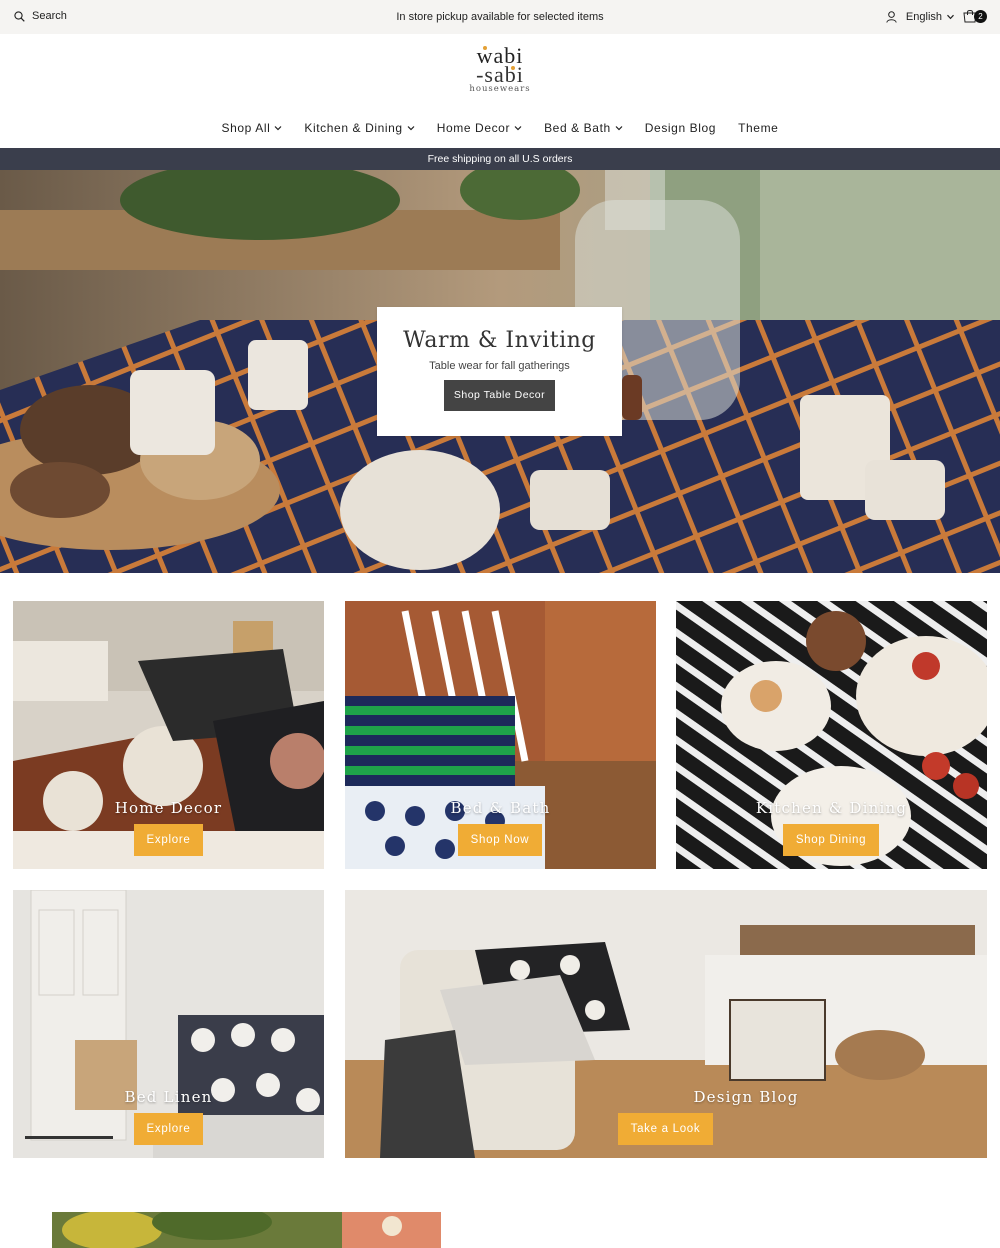 This screenshot has height=1248, width=1000. I want to click on cart-count-badge: 2, so click(980, 16).